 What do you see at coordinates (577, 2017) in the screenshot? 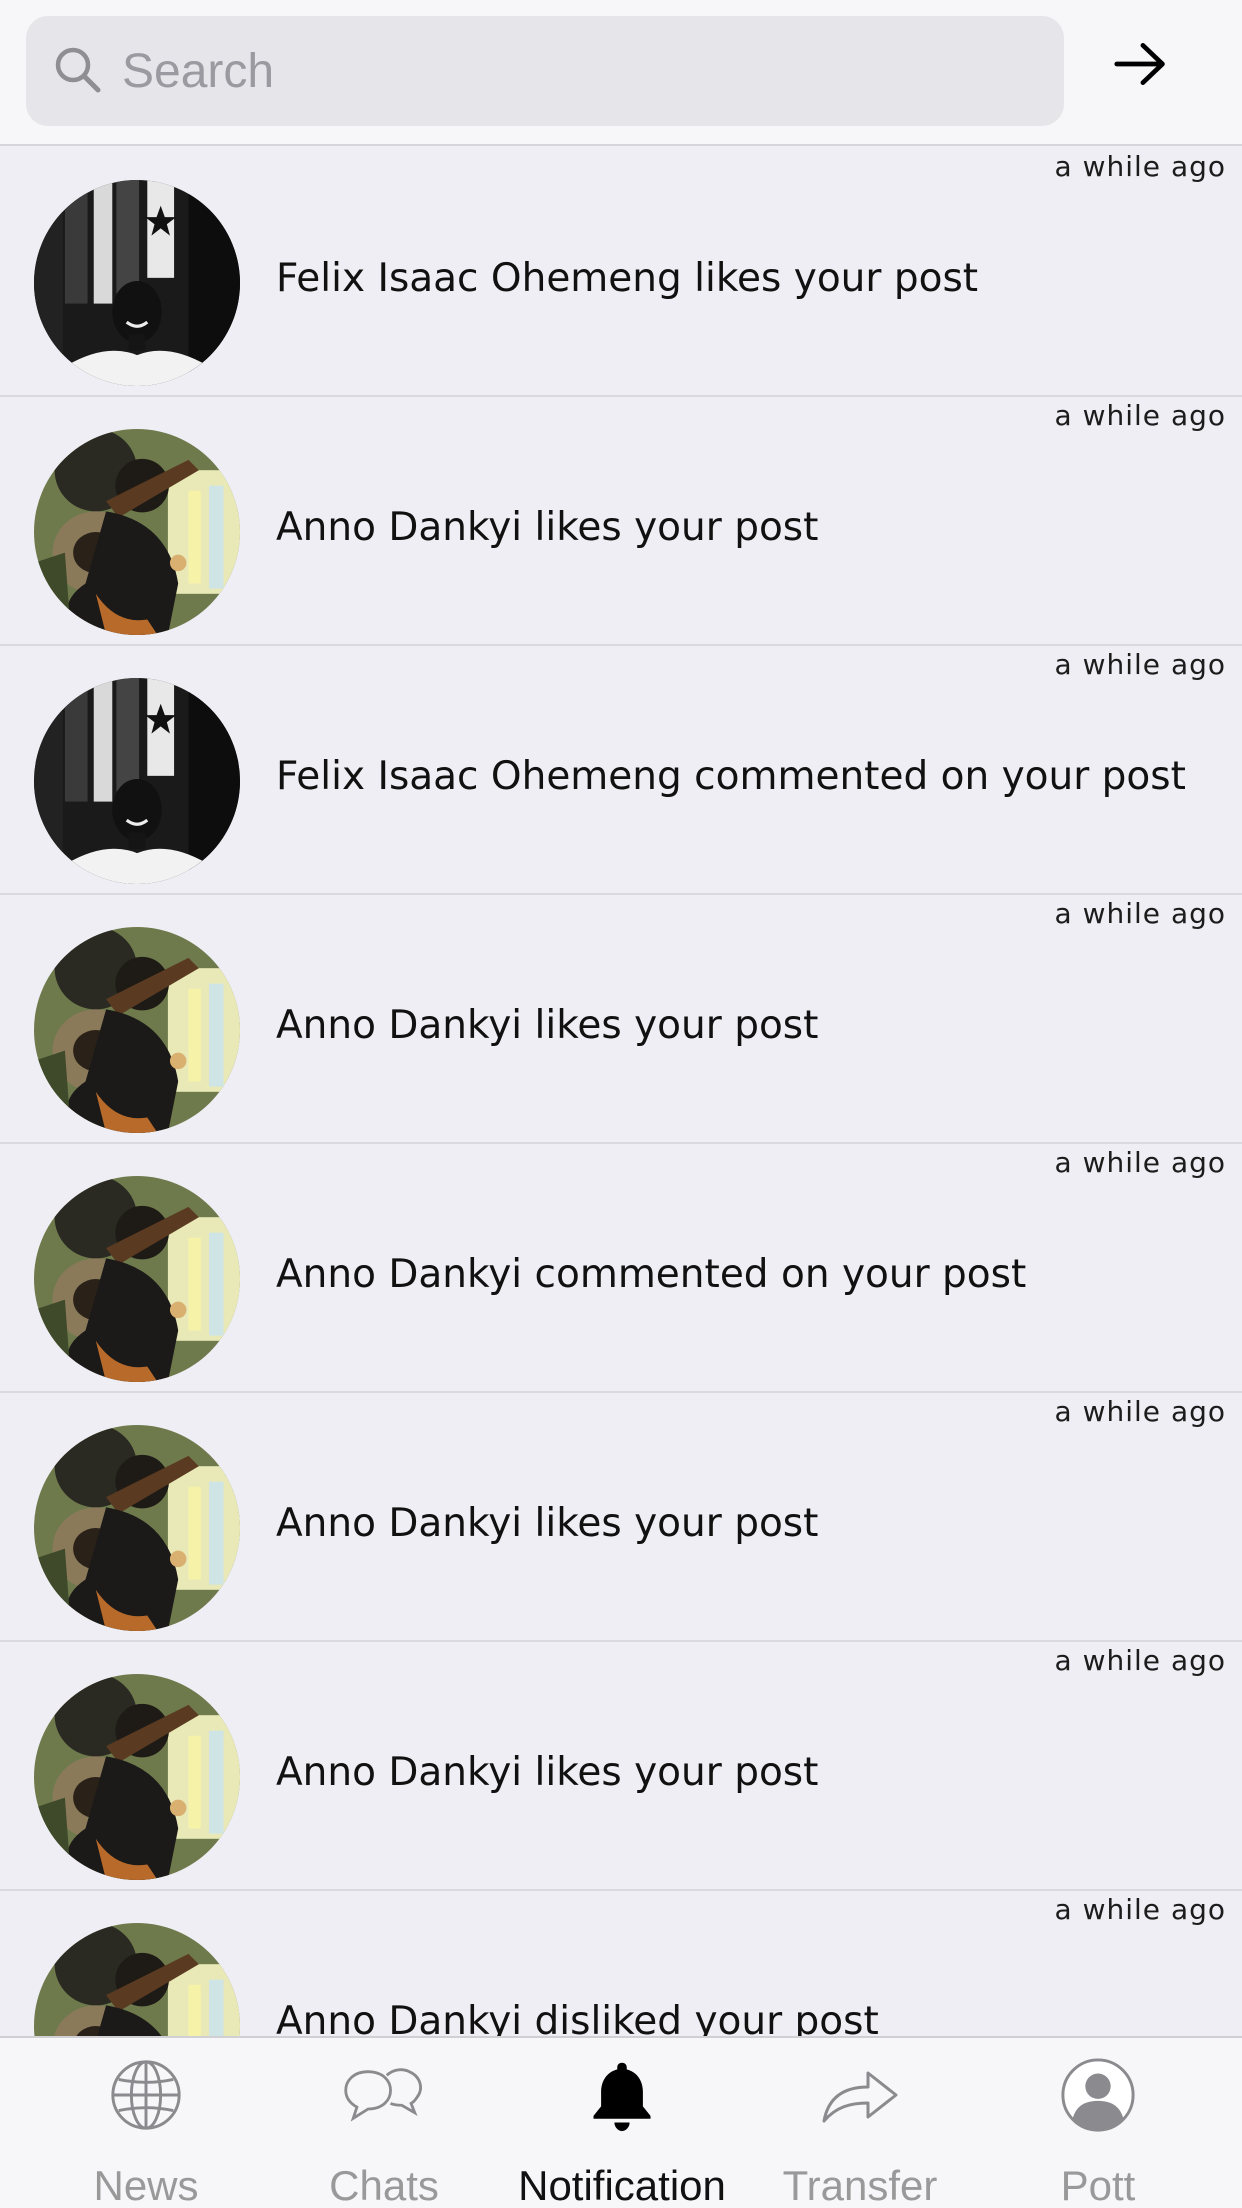
I see `notification-text: Anno Dankyi disliked your post` at bounding box center [577, 2017].